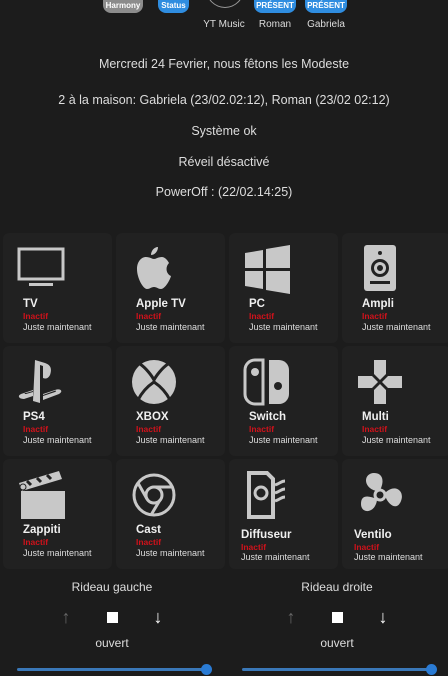 The image size is (448, 676). What do you see at coordinates (154, 268) in the screenshot?
I see `apple-icon` at bounding box center [154, 268].